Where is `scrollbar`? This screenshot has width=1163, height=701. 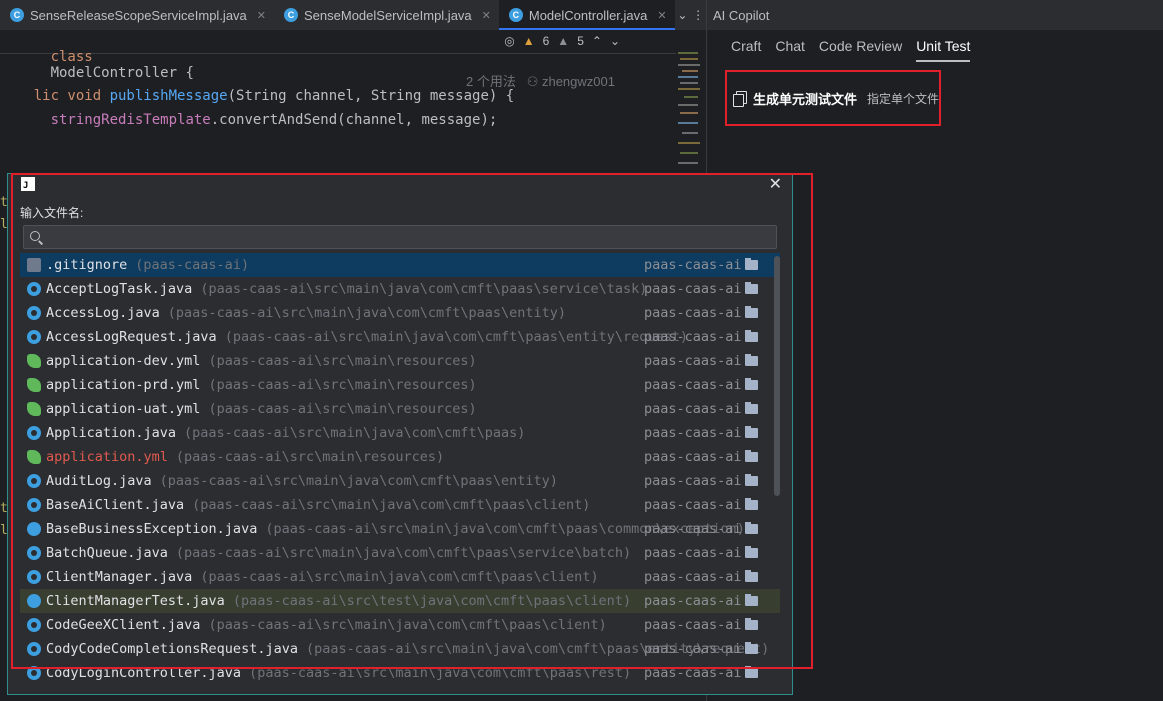
scrollbar is located at coordinates (777, 376).